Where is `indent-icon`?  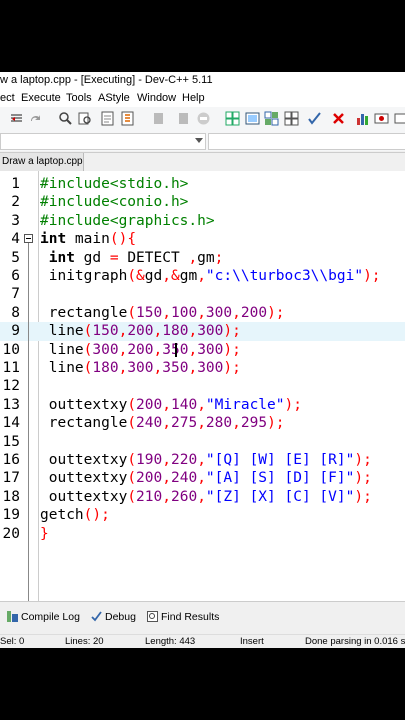
indent-icon is located at coordinates (16, 118).